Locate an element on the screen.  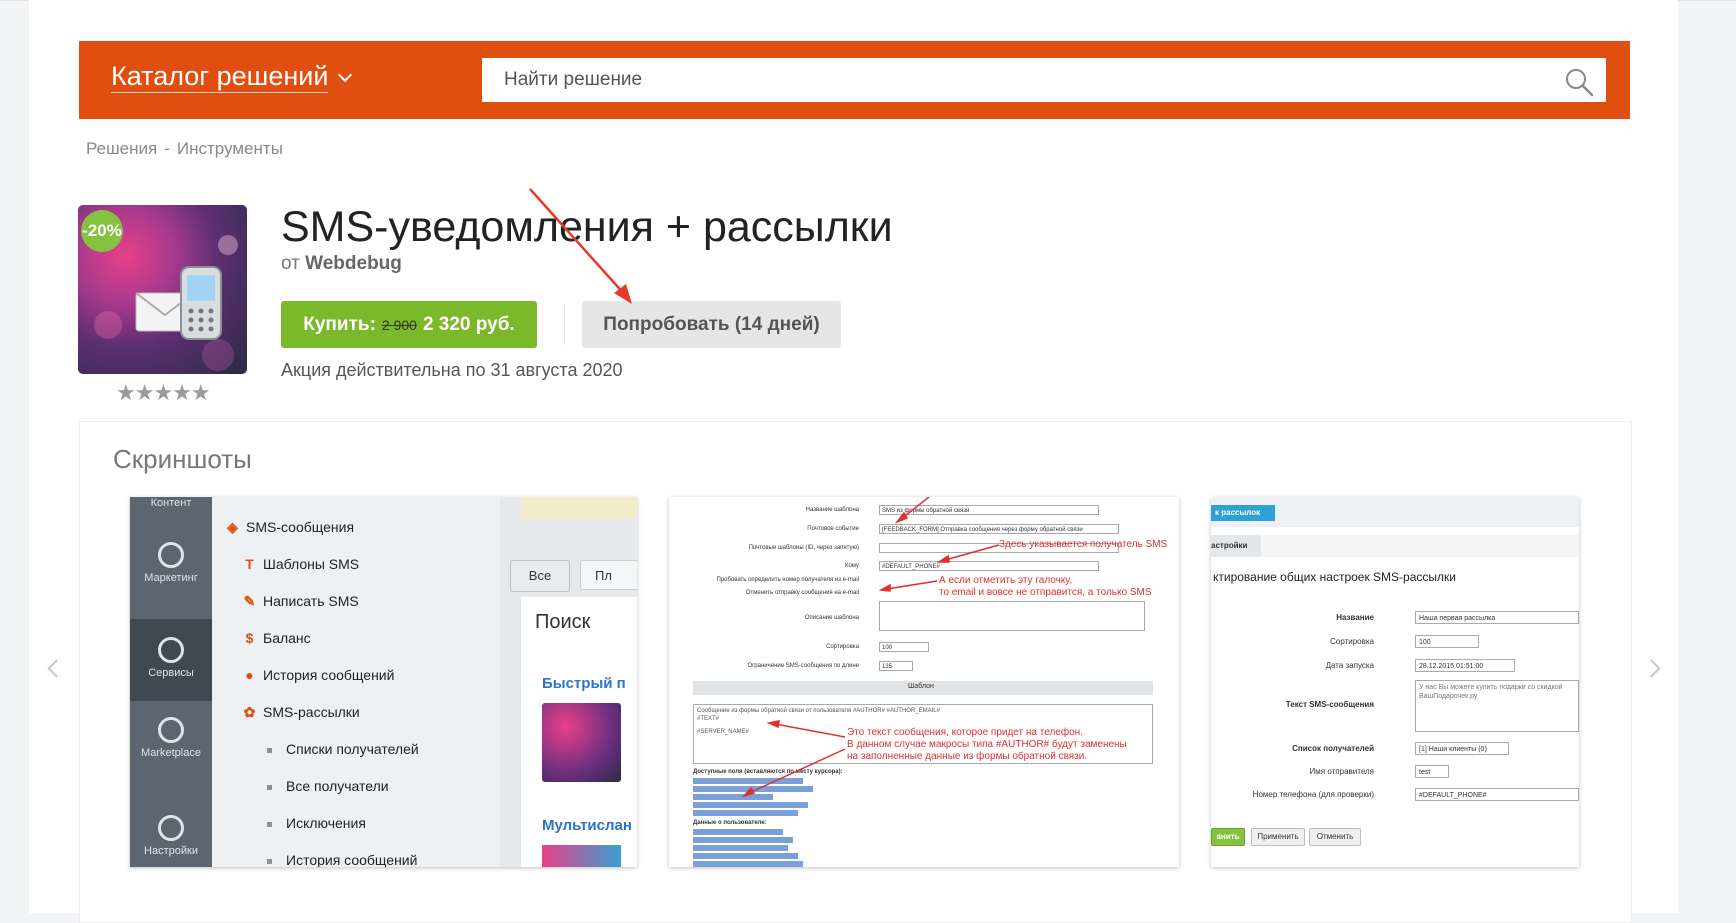
form-field: Наша первая рассылка is located at coordinates (1497, 617).